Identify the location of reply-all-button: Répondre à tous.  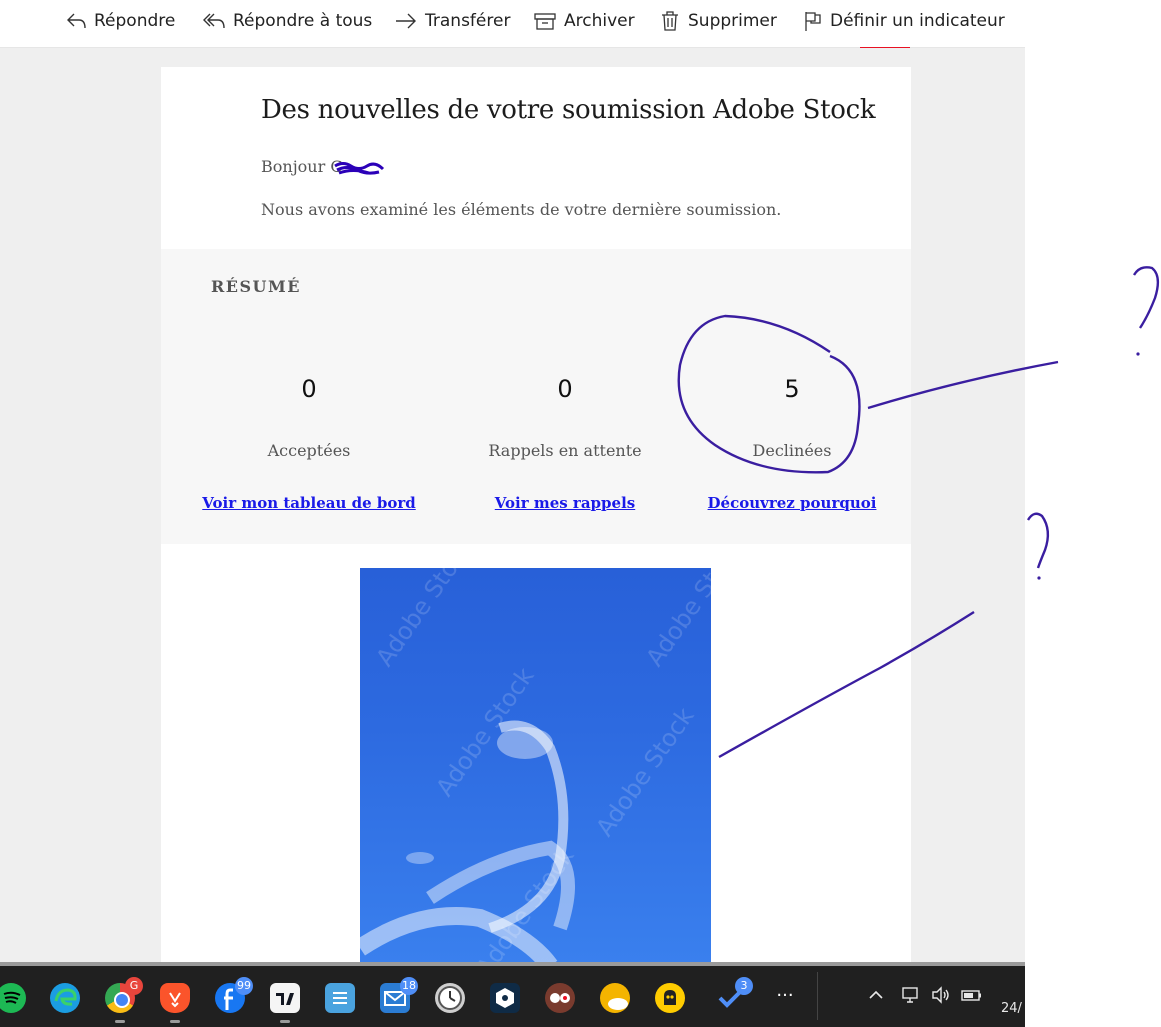
(287, 21).